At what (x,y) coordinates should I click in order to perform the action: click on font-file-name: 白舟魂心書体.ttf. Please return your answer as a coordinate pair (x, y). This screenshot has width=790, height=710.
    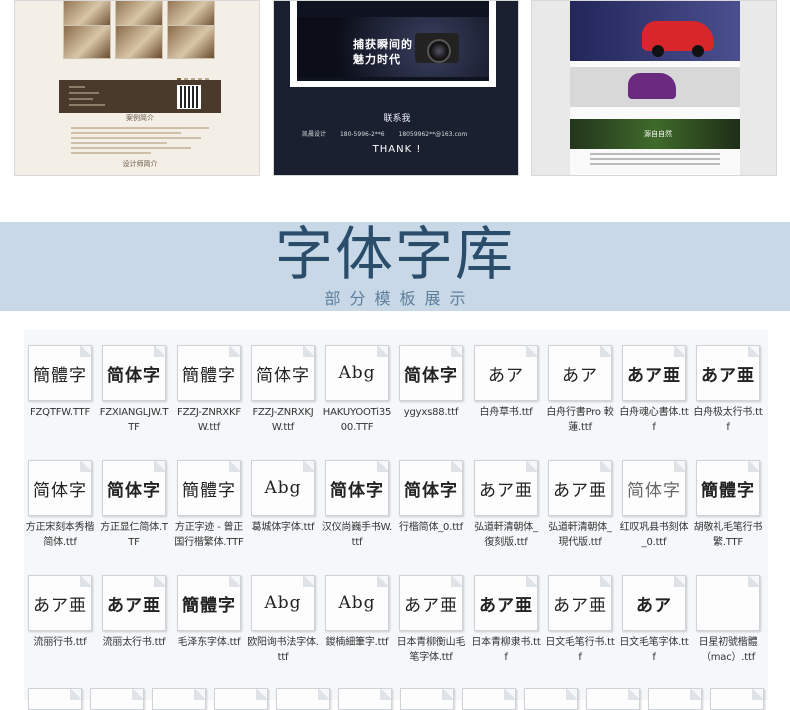
    Looking at the image, I should click on (654, 420).